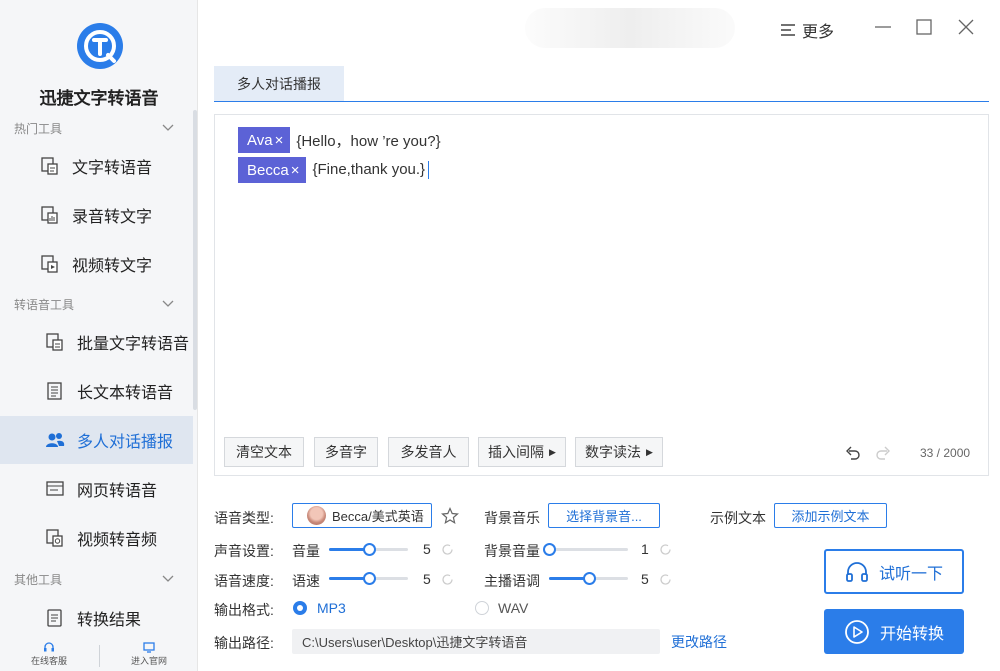 This screenshot has width=1000, height=671. What do you see at coordinates (818, 32) in the screenshot?
I see `more-label: 更多` at bounding box center [818, 32].